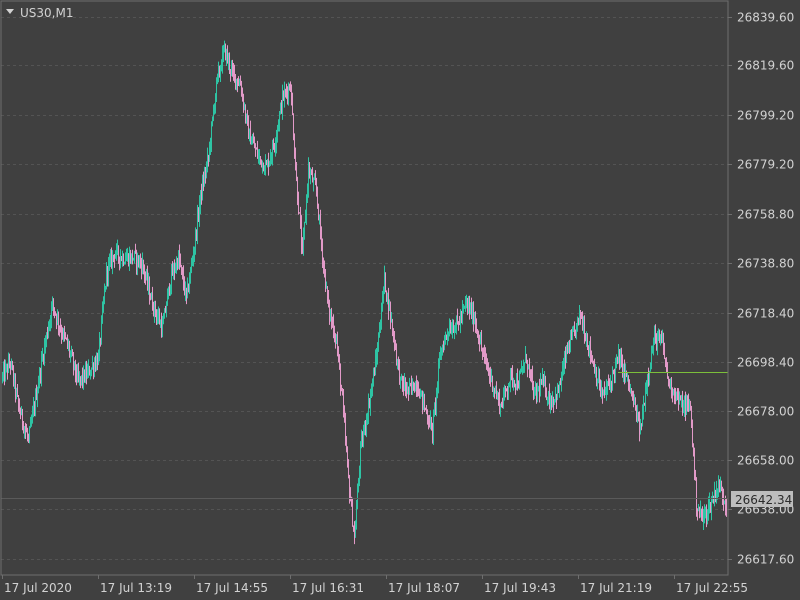 The image size is (800, 600). I want to click on time-axis-label: 17 Jul 18:07, so click(424, 588).